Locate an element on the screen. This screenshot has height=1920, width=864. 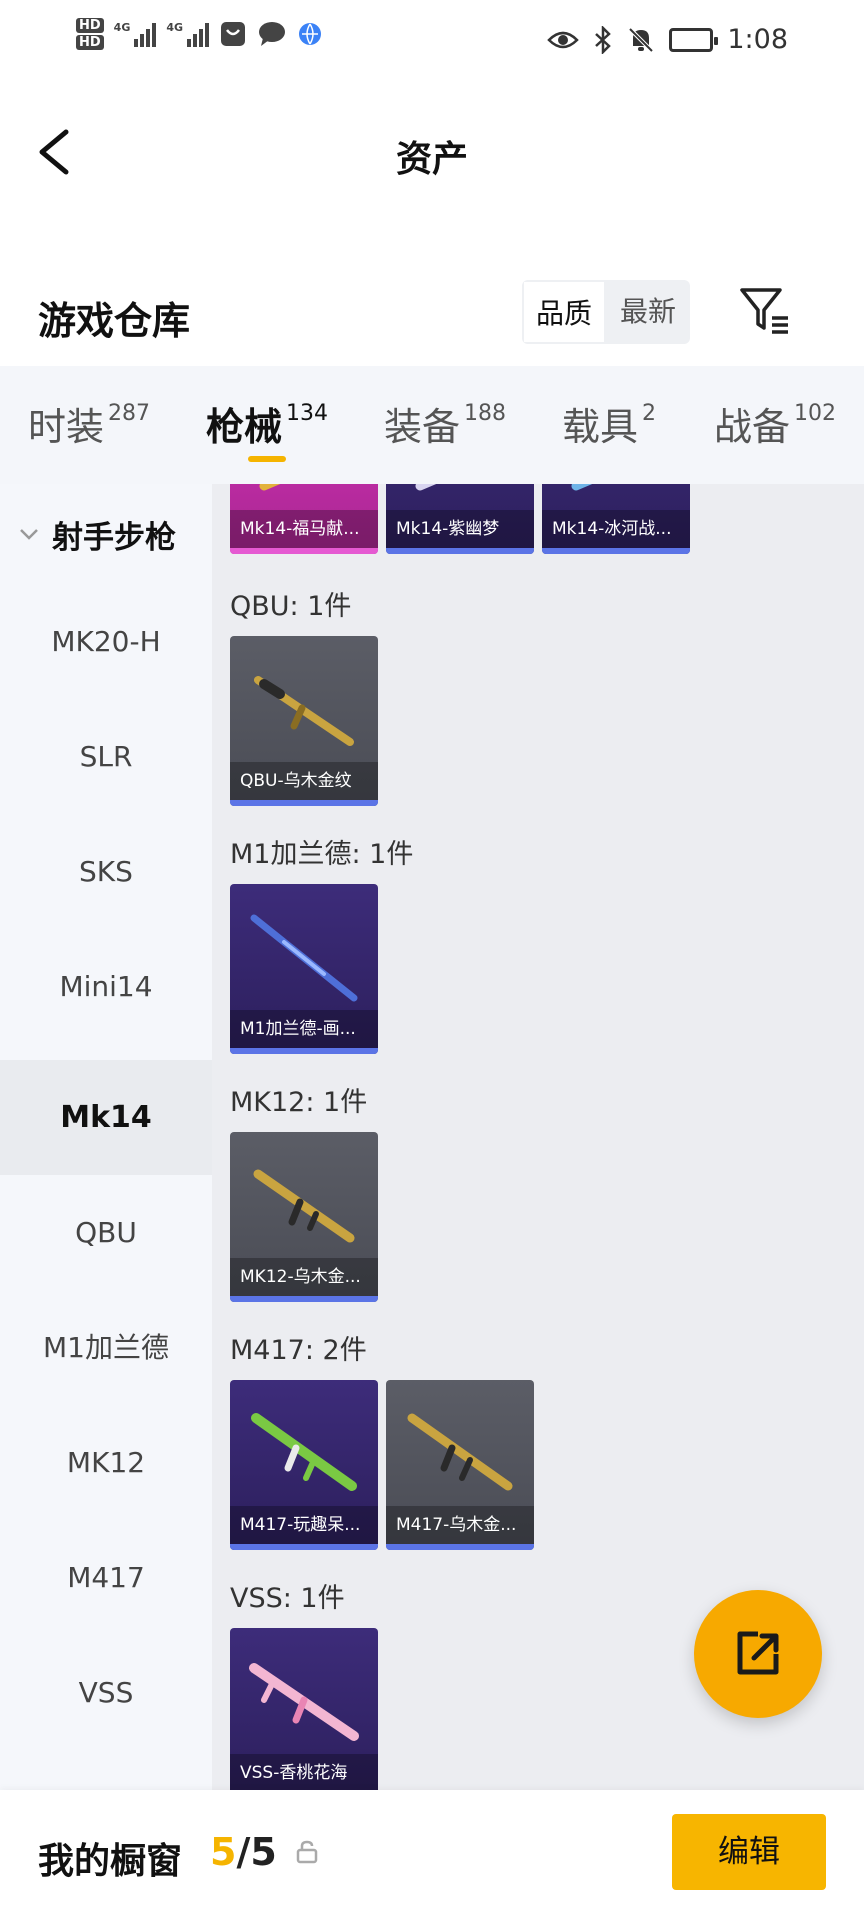
battery-icon is located at coordinates (694, 39).